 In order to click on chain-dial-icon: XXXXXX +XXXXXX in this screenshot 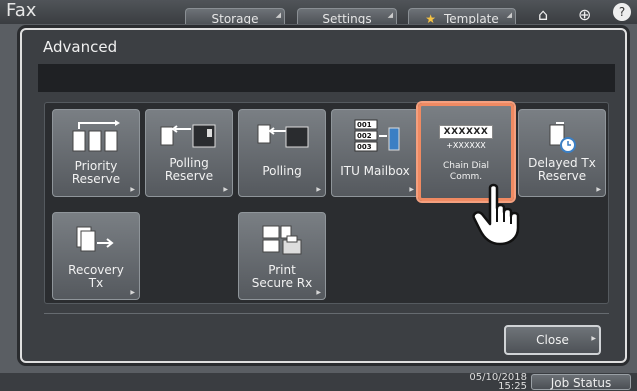, I will do `click(466, 137)`.